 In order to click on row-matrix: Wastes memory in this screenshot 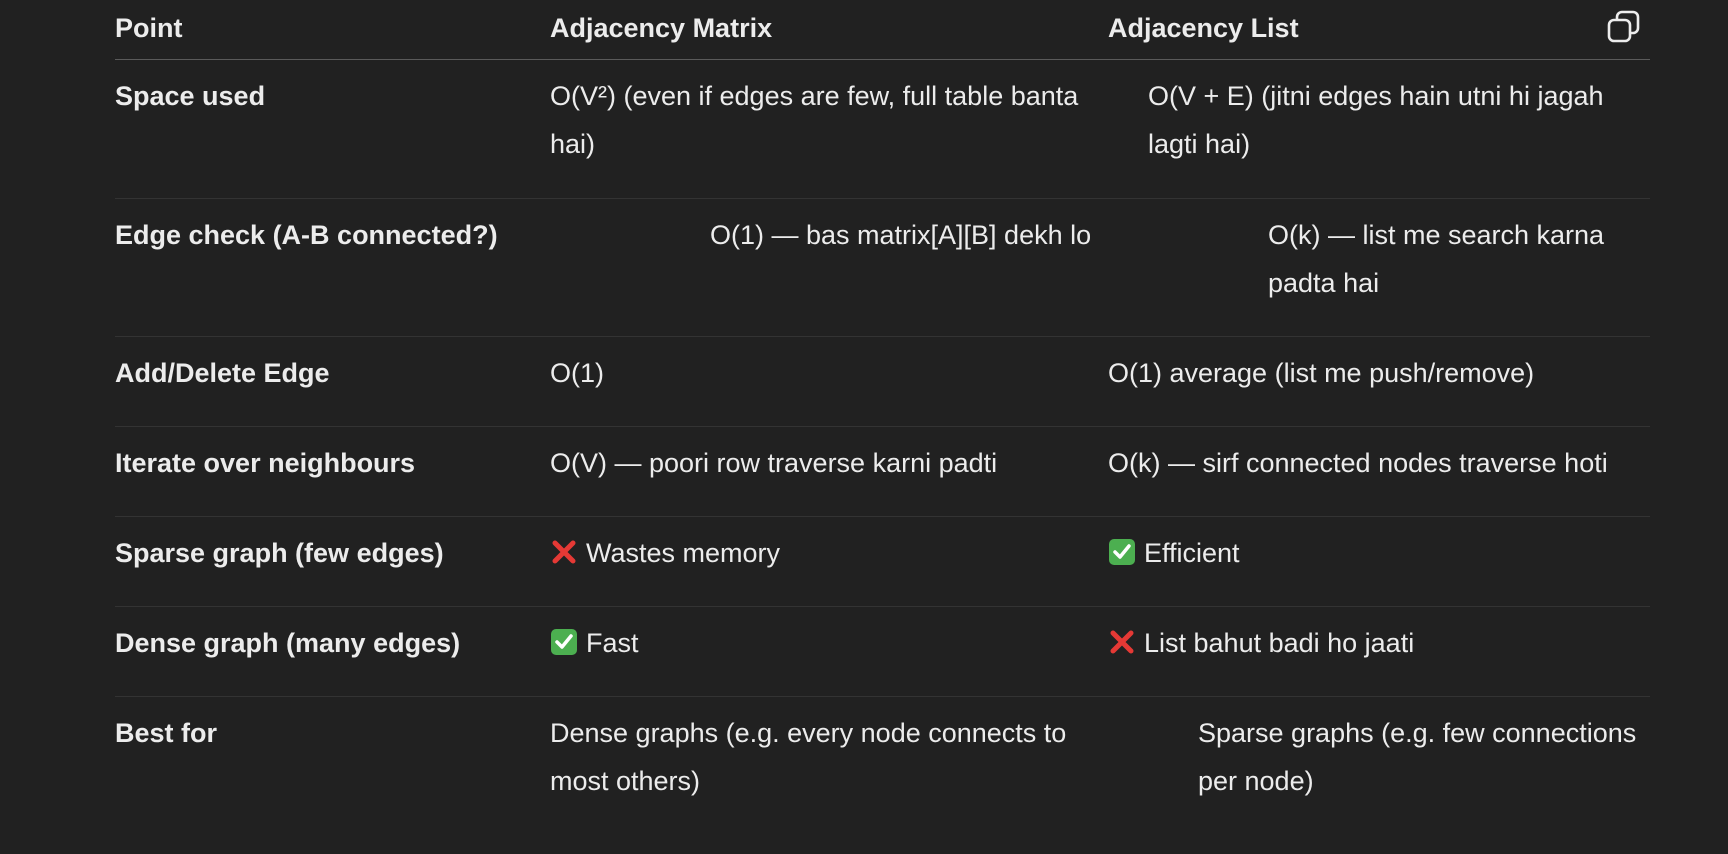, I will do `click(683, 553)`.